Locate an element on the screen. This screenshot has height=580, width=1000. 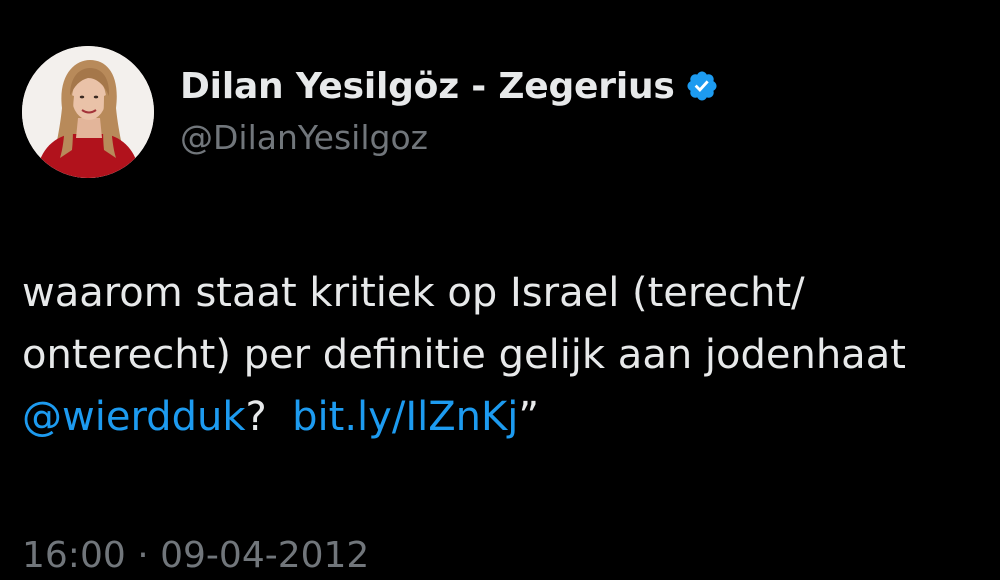
tweet-timestamp: 16:00 · 09-04-2012 is located at coordinates (195, 555).